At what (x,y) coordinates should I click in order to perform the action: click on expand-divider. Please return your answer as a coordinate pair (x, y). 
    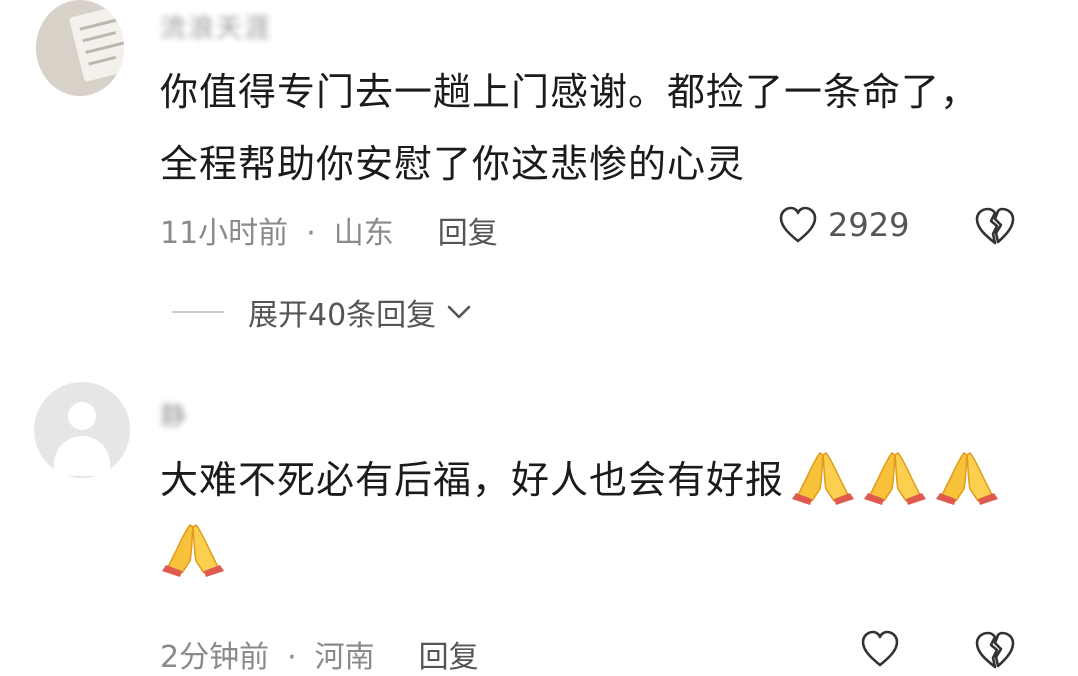
    Looking at the image, I should click on (198, 312).